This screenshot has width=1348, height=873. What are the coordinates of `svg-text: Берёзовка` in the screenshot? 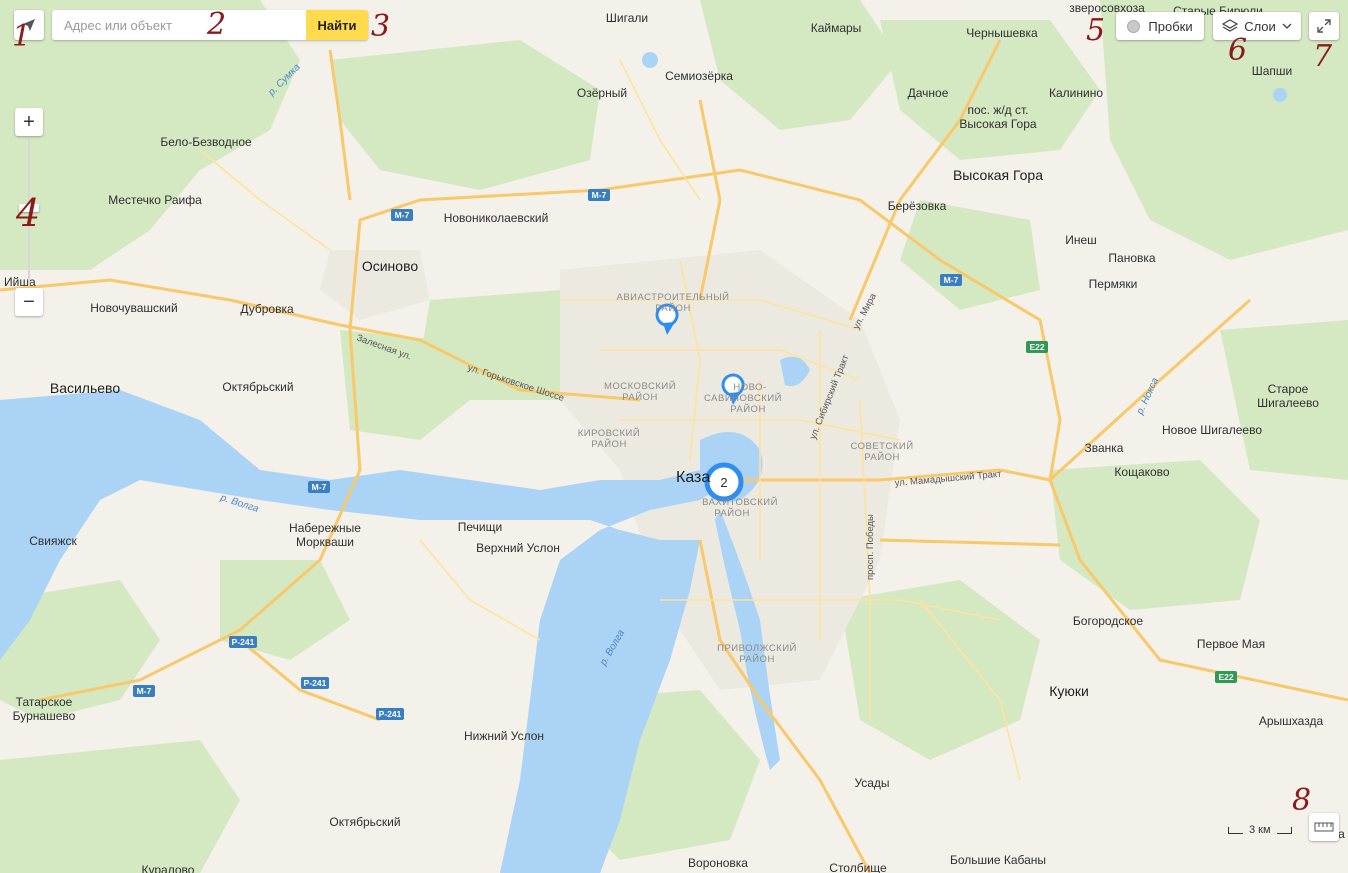 It's located at (917, 206).